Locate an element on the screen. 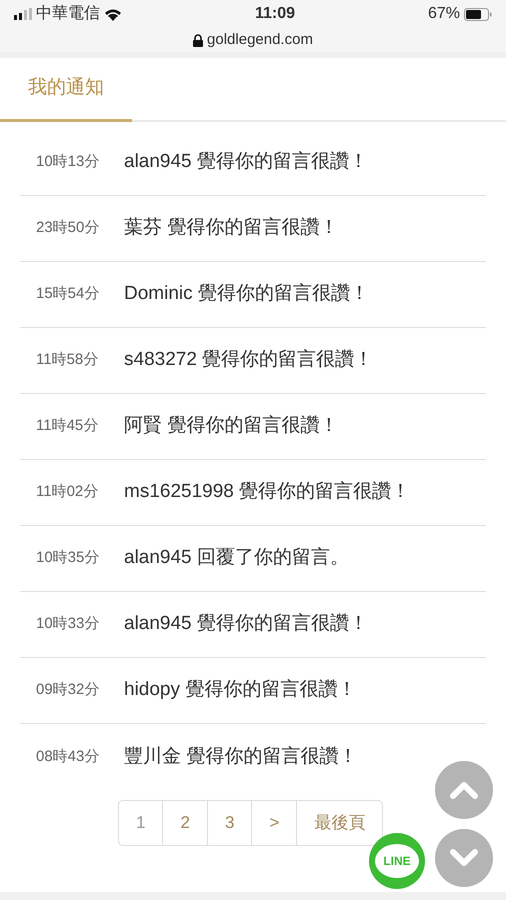 This screenshot has height=900, width=506. wifi-icon is located at coordinates (113, 14).